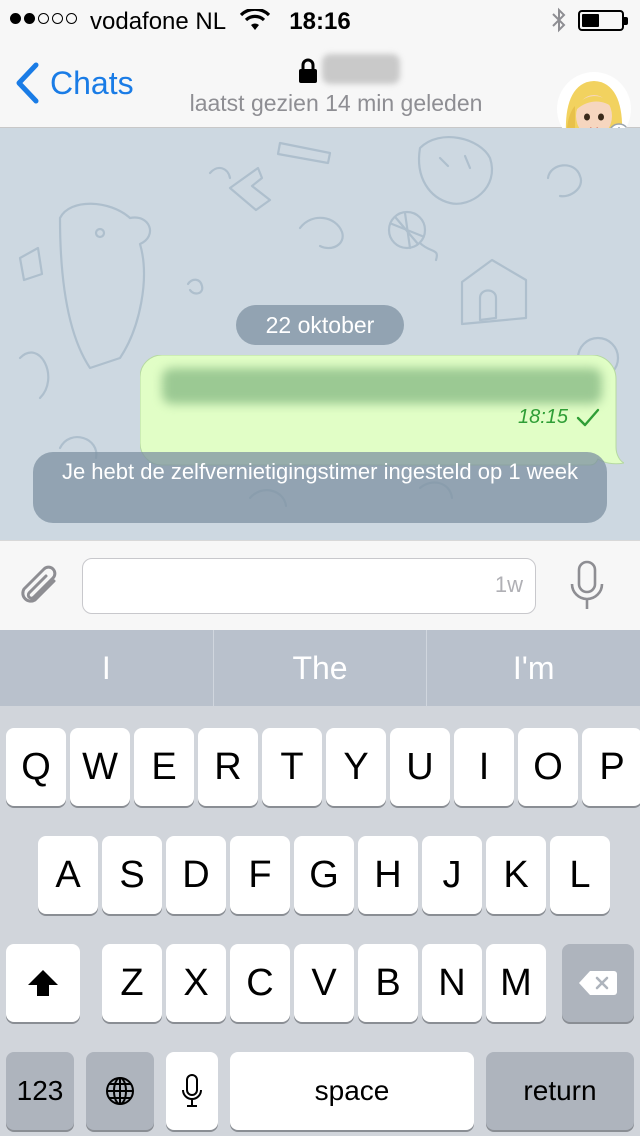  What do you see at coordinates (228, 767) in the screenshot?
I see `key-r: R` at bounding box center [228, 767].